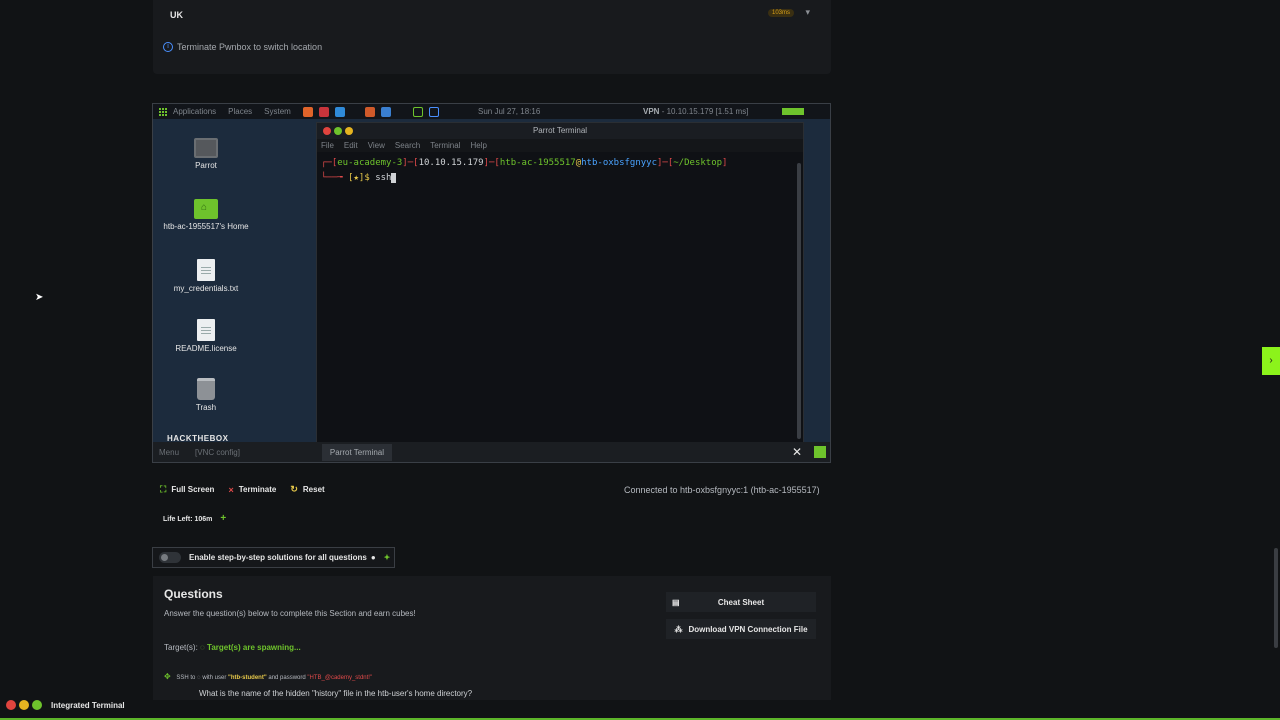 The height and width of the screenshot is (720, 1280). Describe the element at coordinates (168, 47) in the screenshot. I see `info-icon: i` at that location.